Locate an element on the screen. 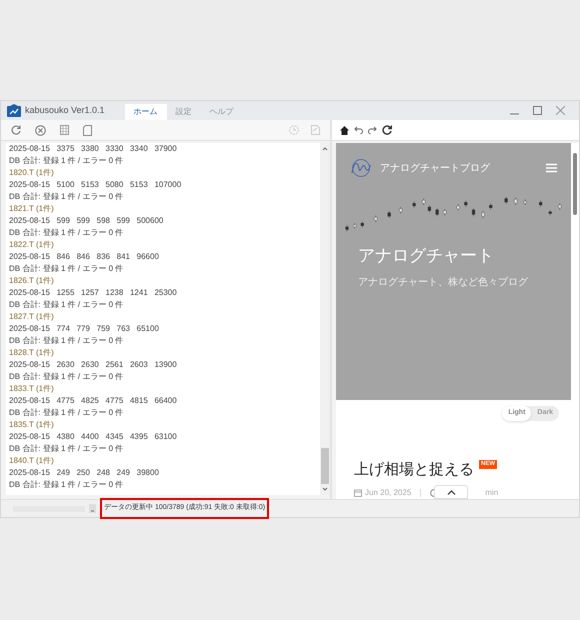 This screenshot has height=620, width=580. post-date: Jun 20, 2025 is located at coordinates (388, 493).